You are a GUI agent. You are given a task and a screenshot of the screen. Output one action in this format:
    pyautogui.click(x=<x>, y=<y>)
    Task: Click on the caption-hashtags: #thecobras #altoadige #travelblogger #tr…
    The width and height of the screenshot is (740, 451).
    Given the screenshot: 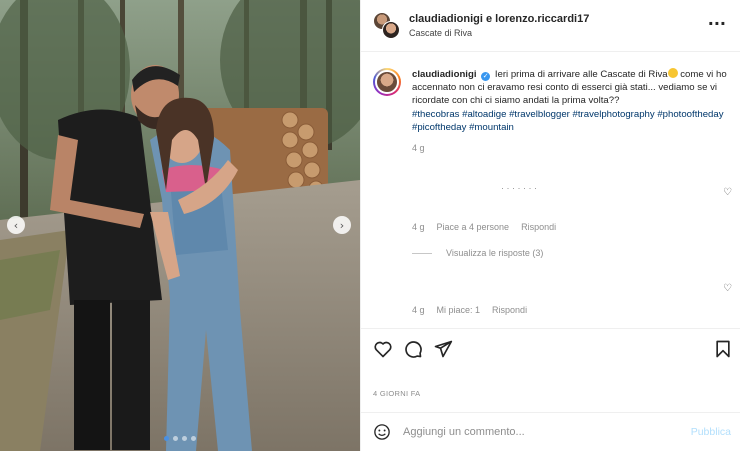 What is the action you would take?
    pyautogui.click(x=570, y=121)
    